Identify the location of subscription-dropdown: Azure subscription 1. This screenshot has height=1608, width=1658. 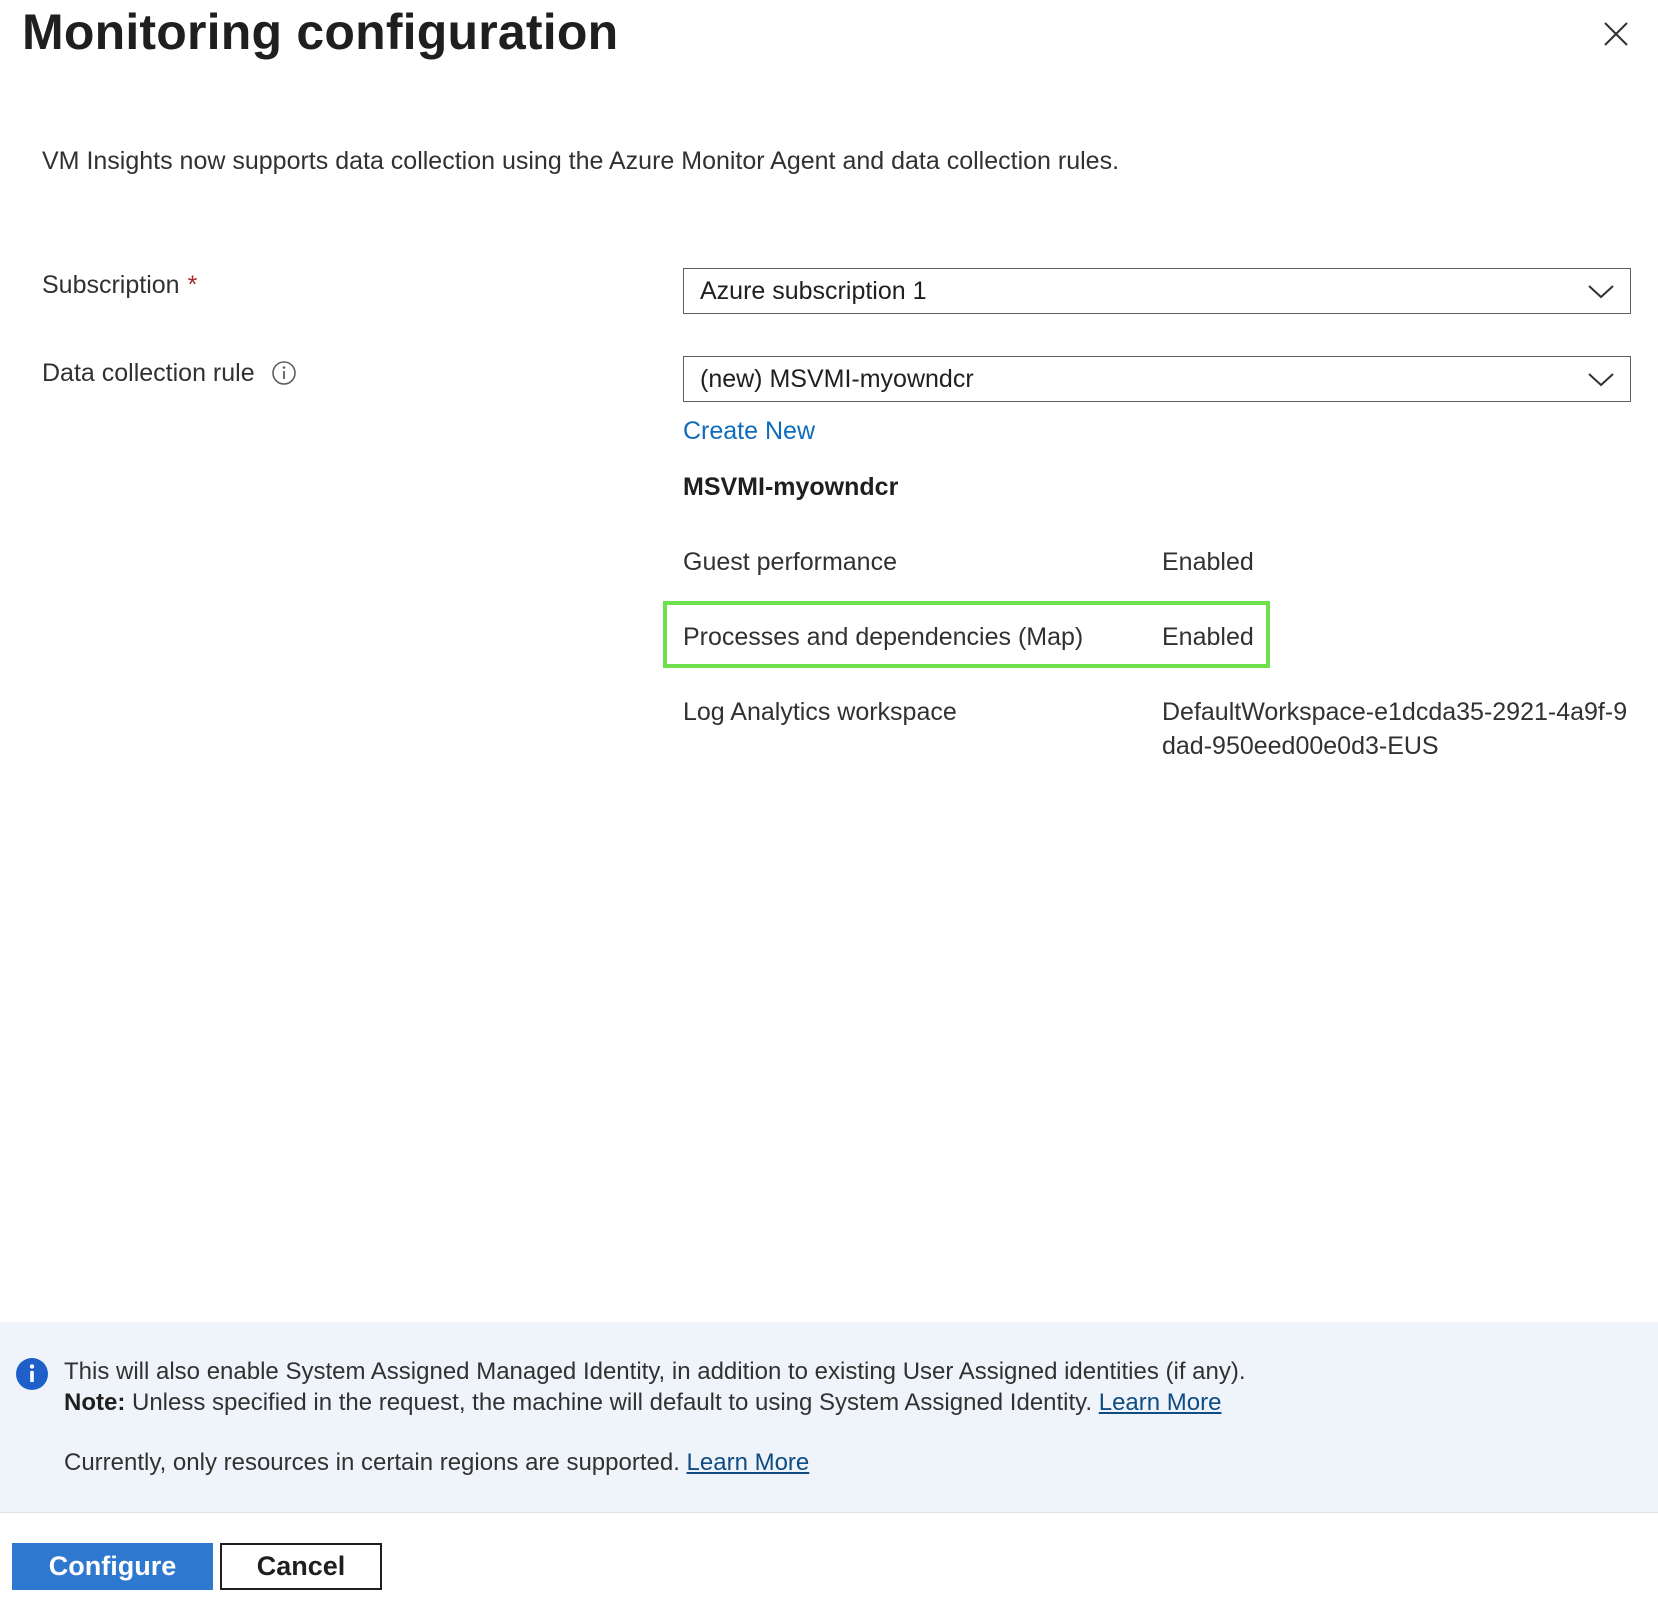
(1157, 291).